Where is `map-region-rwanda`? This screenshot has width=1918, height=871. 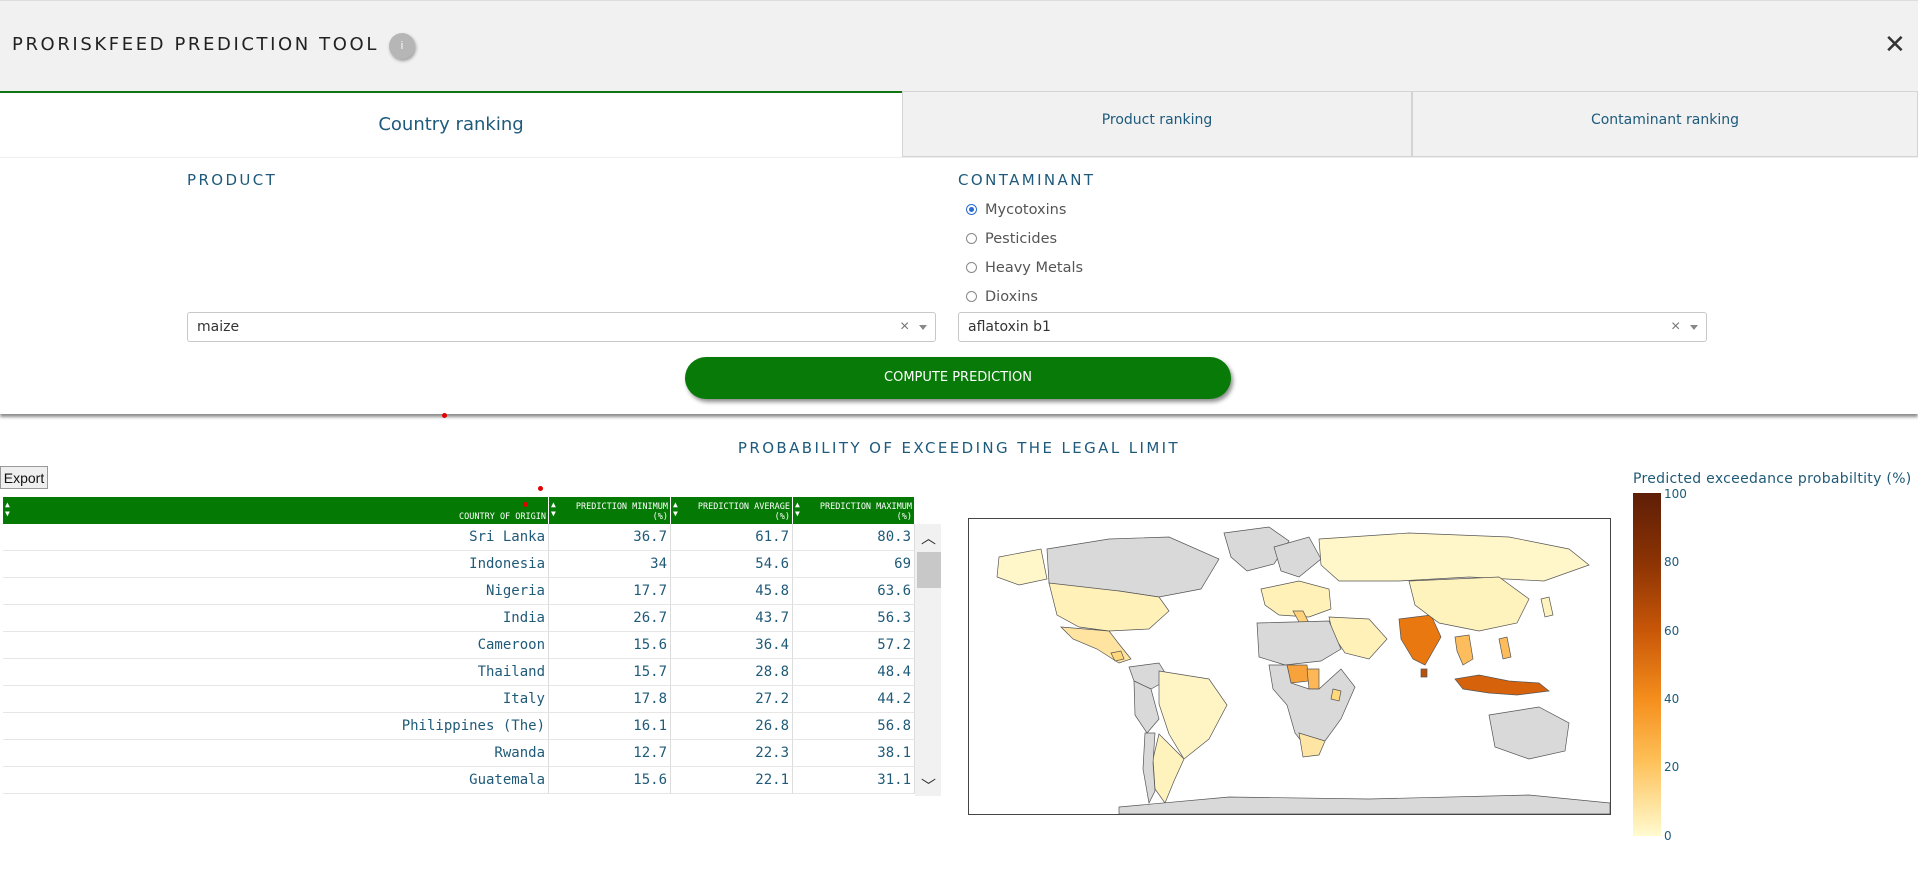 map-region-rwanda is located at coordinates (1336, 695).